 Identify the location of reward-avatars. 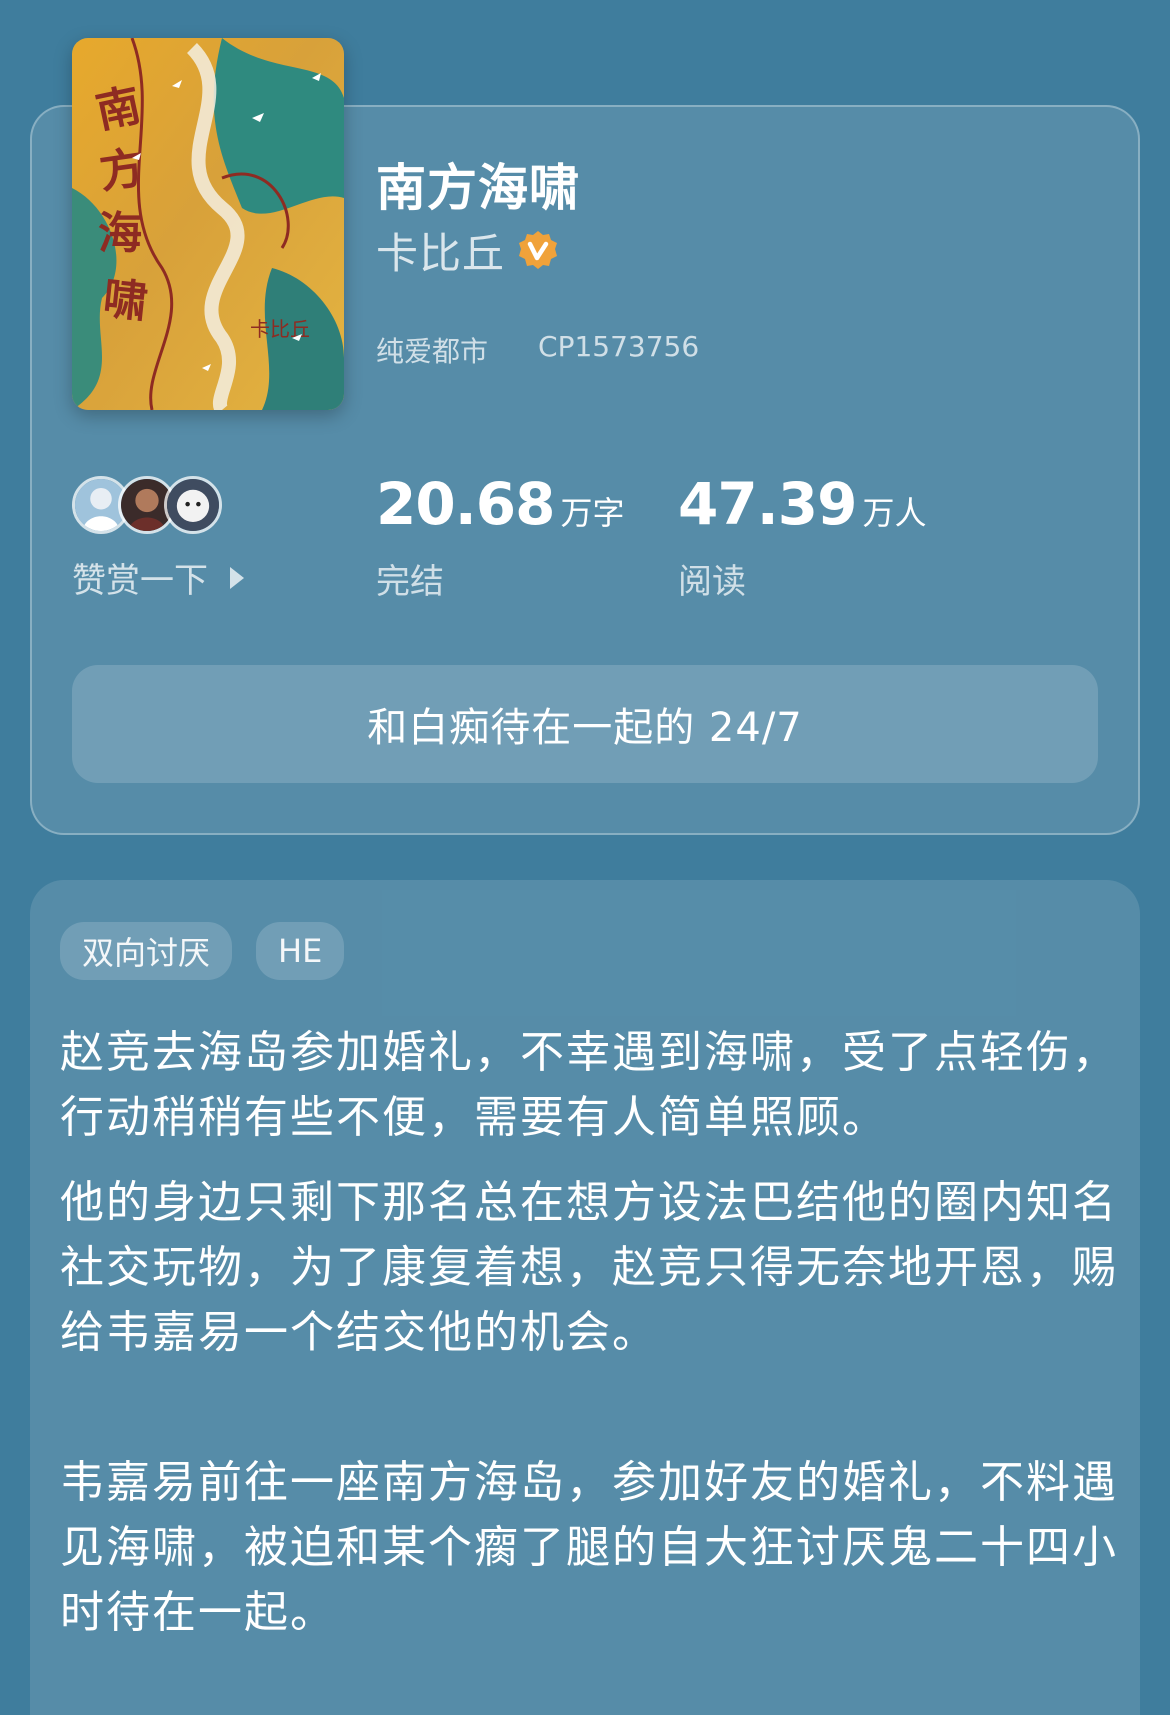
(152, 506).